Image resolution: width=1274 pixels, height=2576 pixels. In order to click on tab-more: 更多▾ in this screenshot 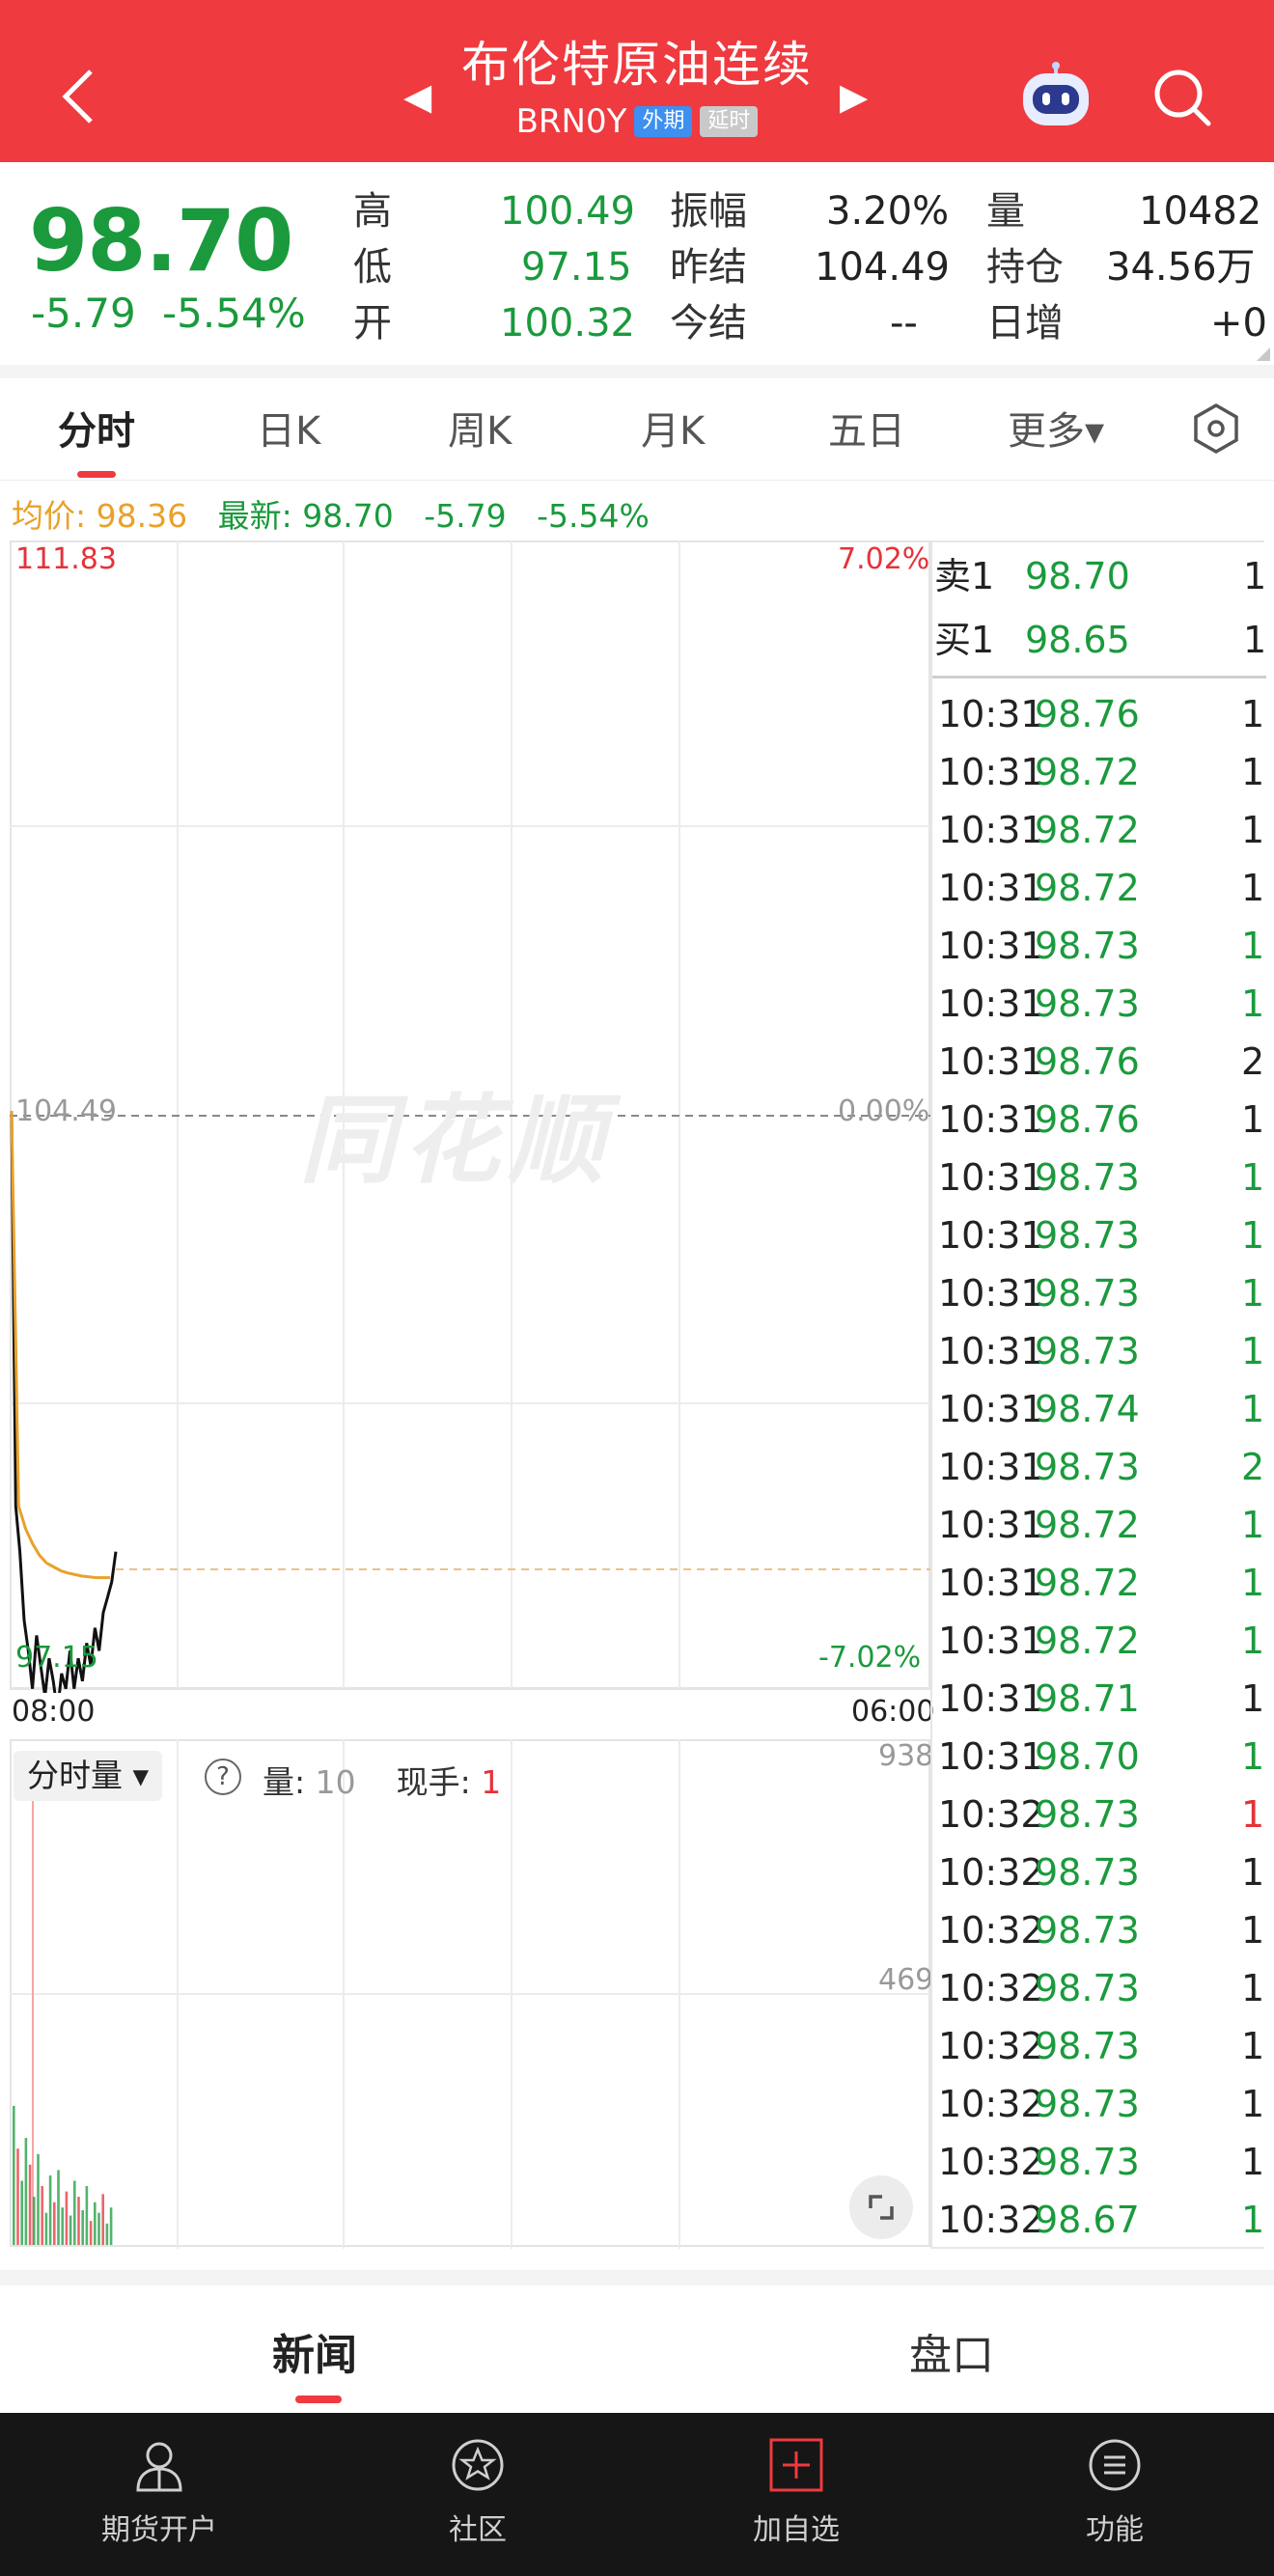, I will do `click(1056, 428)`.